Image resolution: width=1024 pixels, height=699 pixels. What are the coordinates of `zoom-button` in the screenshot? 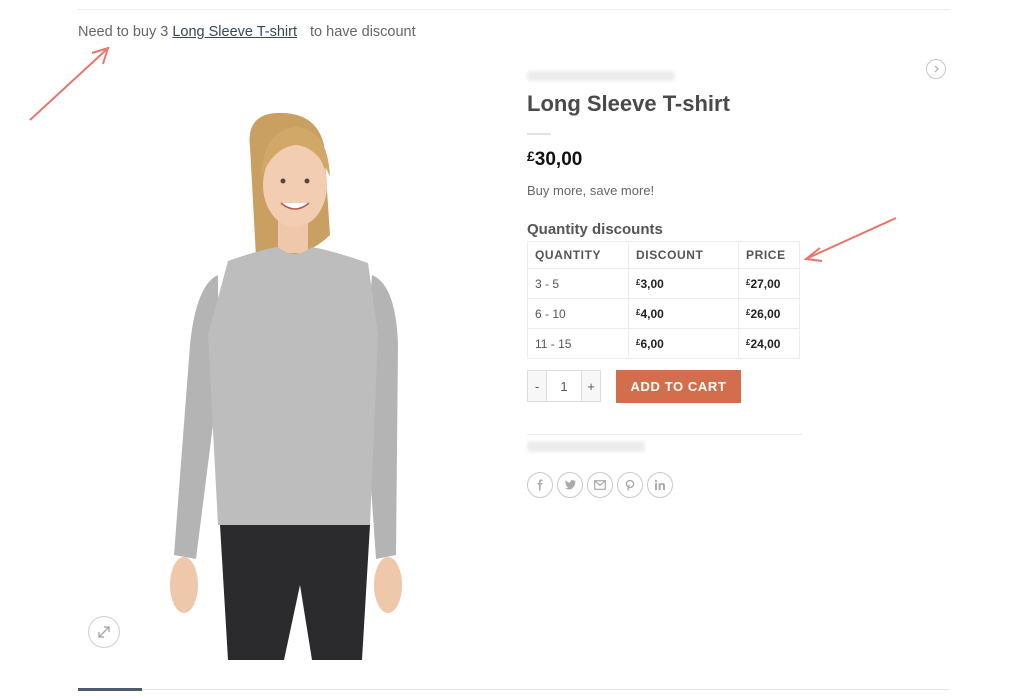 It's located at (104, 632).